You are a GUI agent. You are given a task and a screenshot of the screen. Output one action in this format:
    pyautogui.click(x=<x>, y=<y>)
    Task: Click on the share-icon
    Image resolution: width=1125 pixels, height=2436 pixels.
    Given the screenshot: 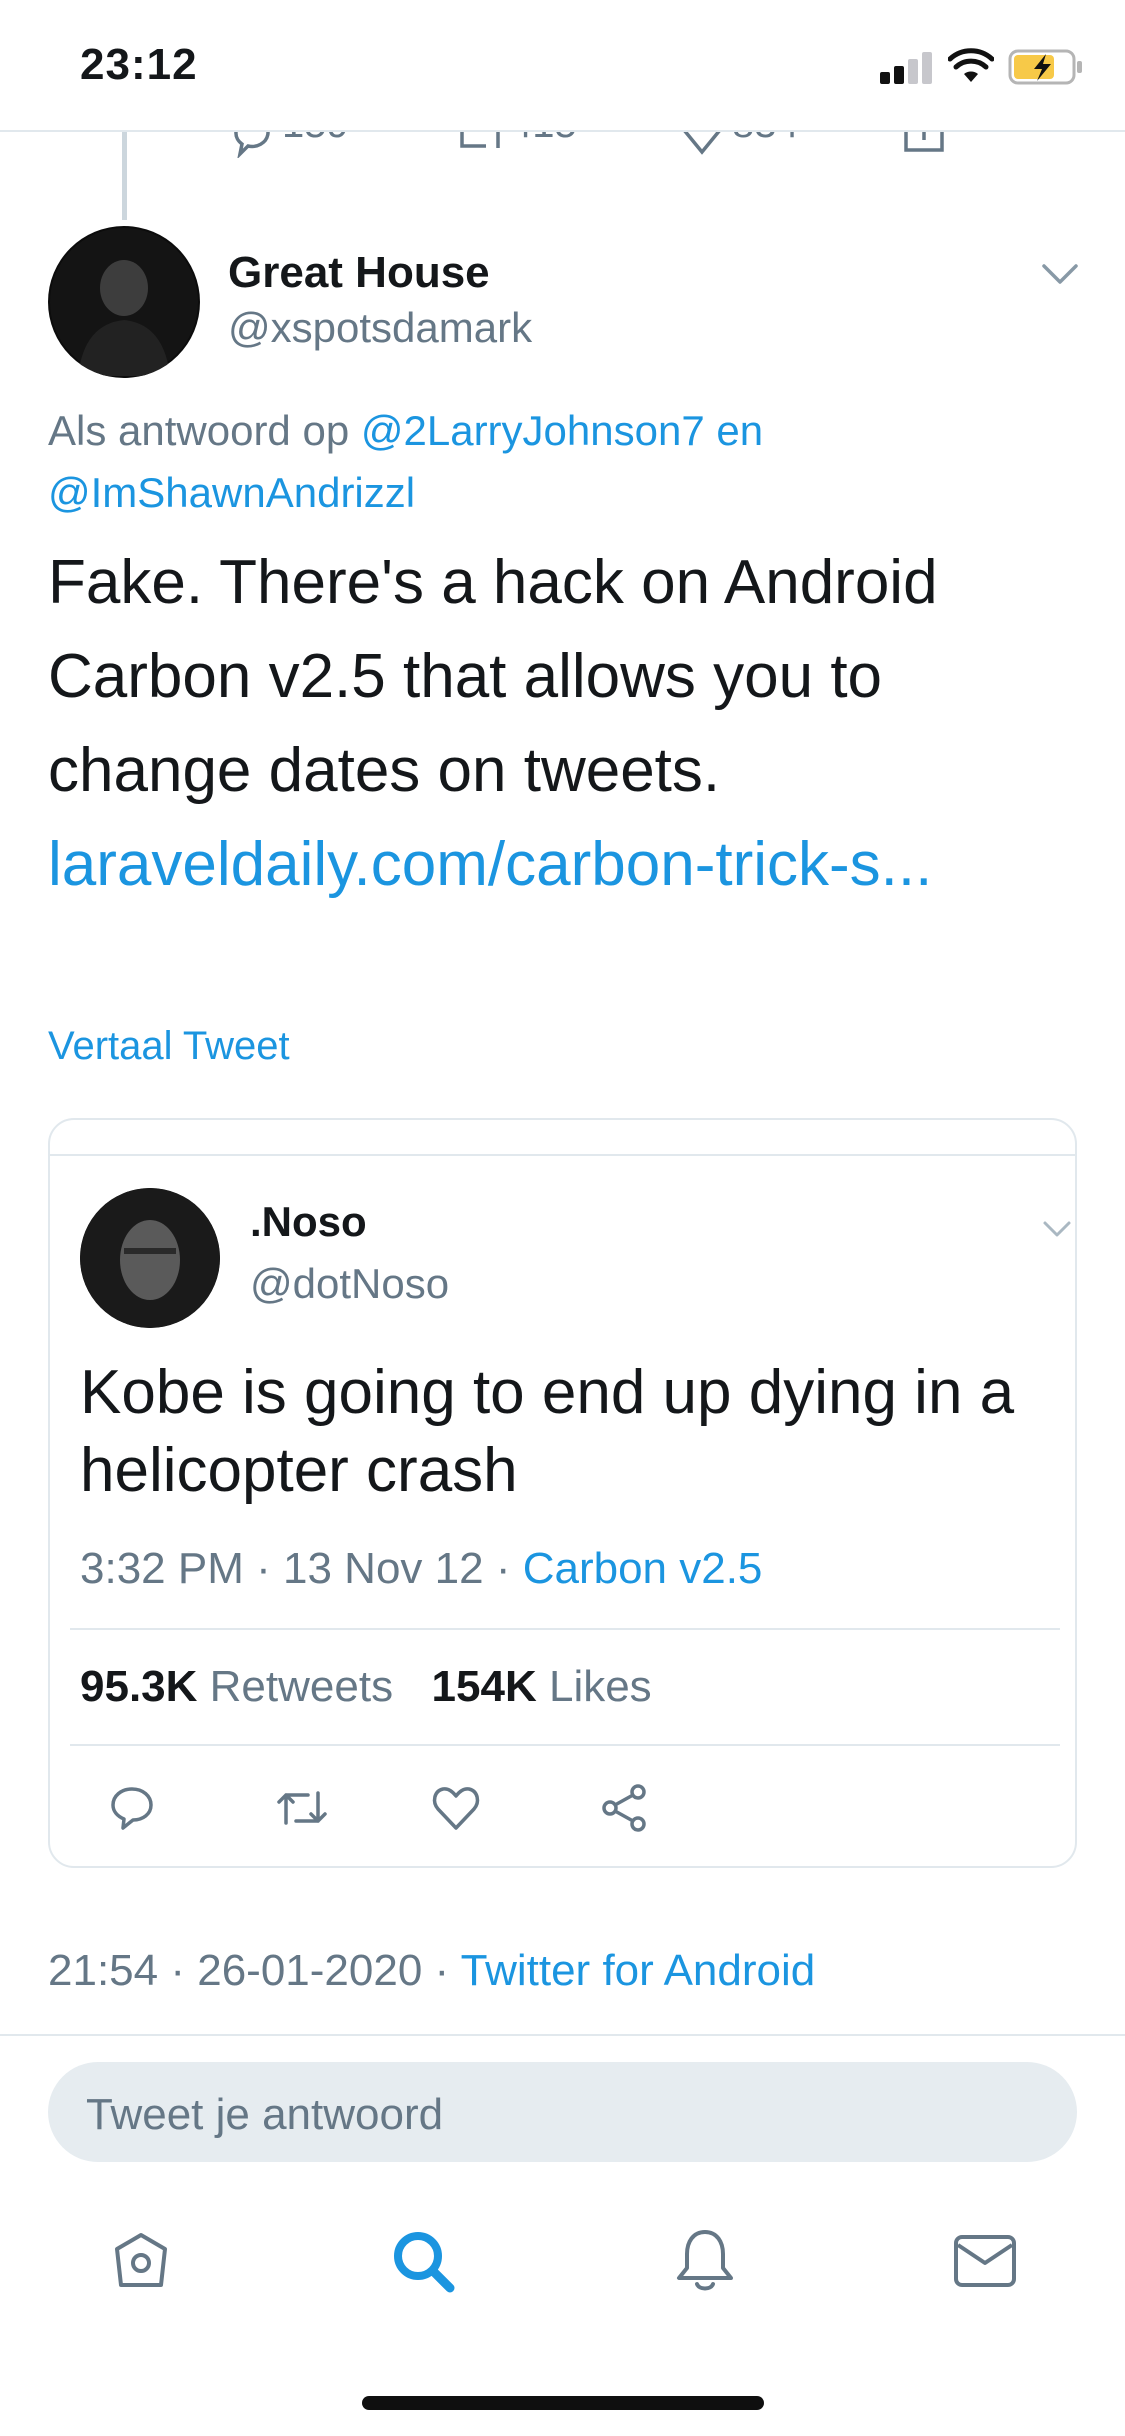 What is the action you would take?
    pyautogui.click(x=624, y=1808)
    